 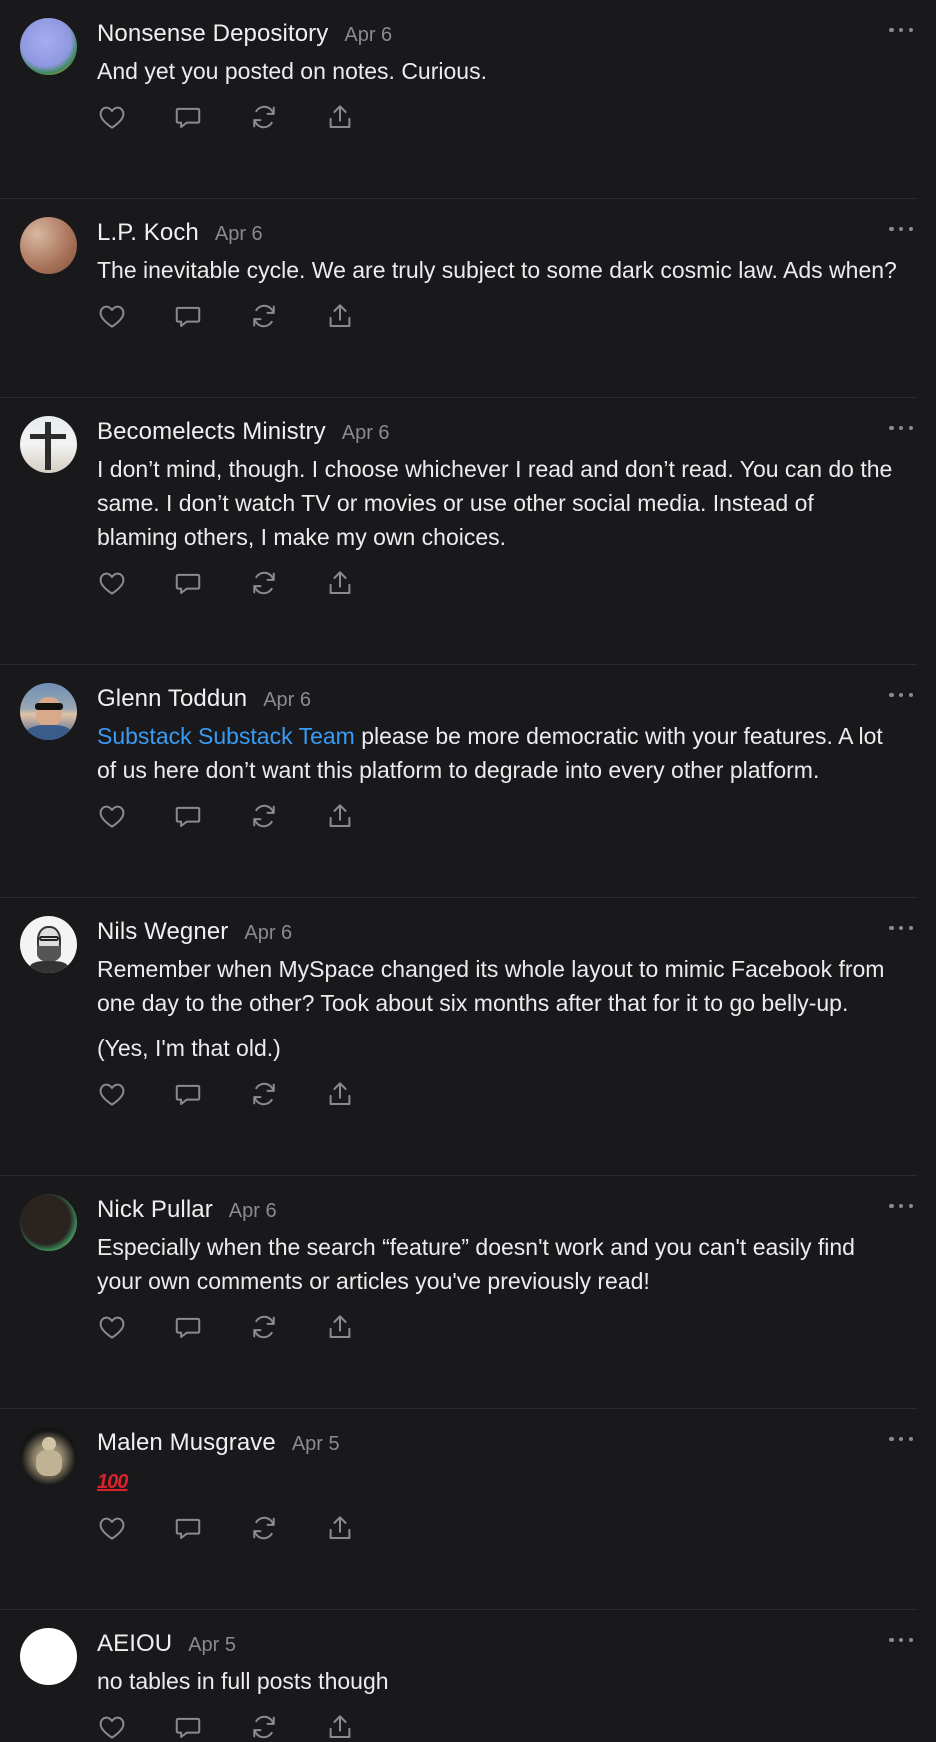 I want to click on comment-header: Glenn Toddun Apr 6, so click(x=497, y=701).